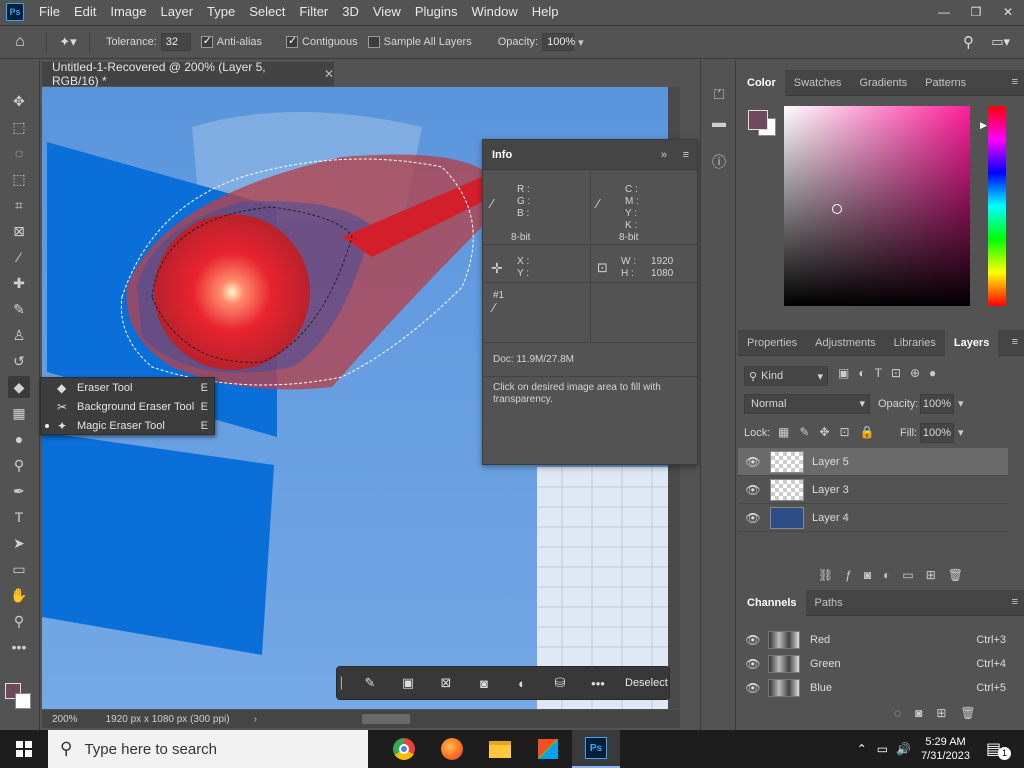 Image resolution: width=1024 pixels, height=768 pixels. I want to click on zoom-tool-icon: ⚲, so click(19, 621).